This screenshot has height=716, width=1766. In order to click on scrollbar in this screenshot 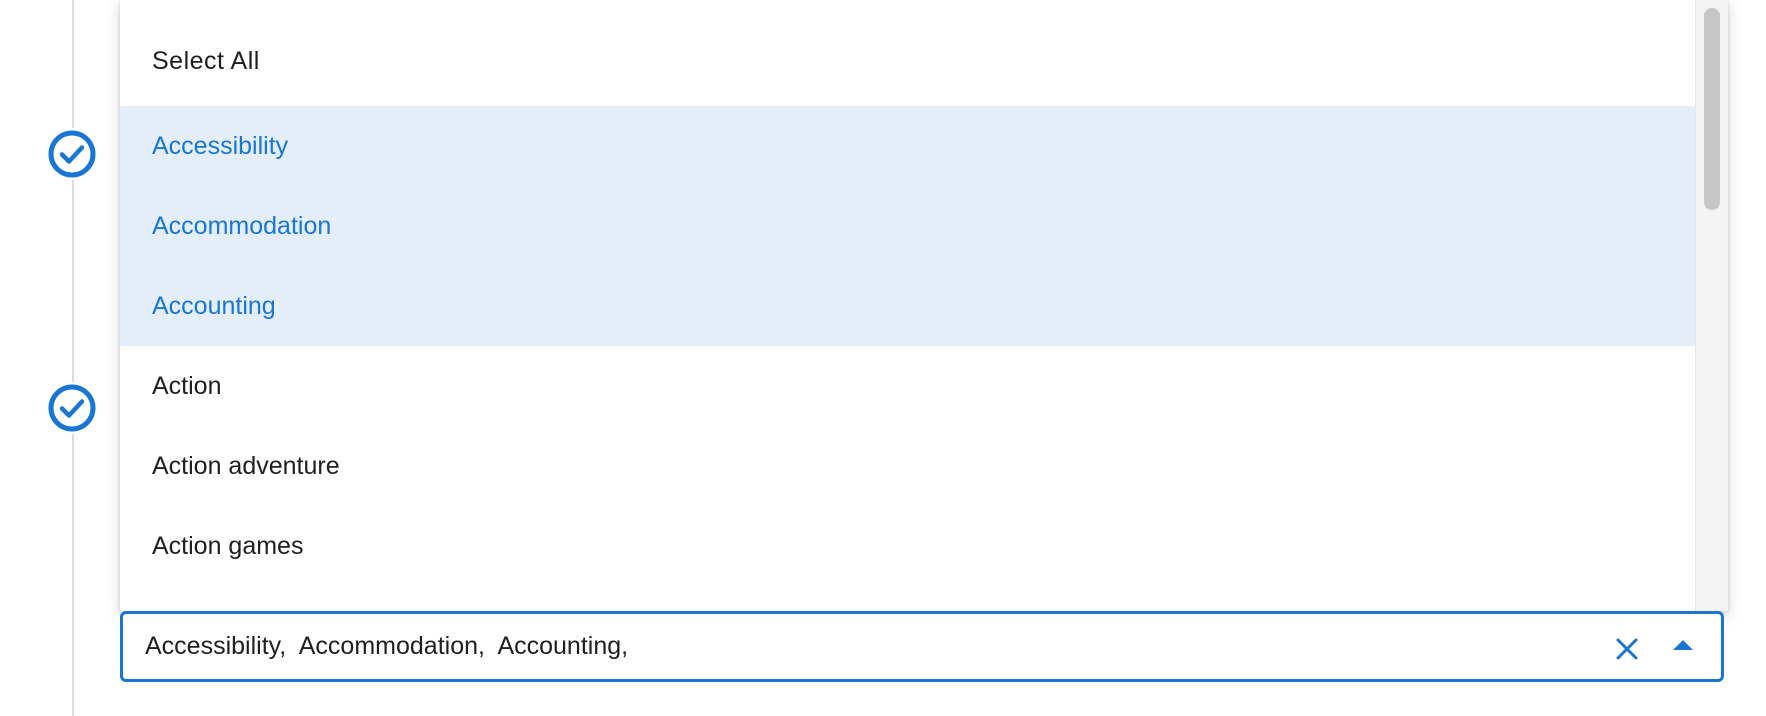, I will do `click(1711, 305)`.